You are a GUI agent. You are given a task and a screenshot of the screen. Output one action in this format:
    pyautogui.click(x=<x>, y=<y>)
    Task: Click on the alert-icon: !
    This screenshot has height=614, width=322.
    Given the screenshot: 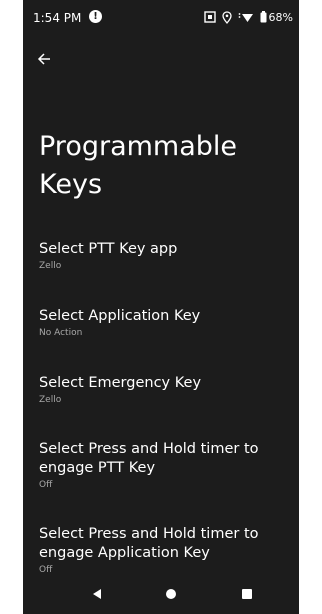 What is the action you would take?
    pyautogui.click(x=95, y=16)
    